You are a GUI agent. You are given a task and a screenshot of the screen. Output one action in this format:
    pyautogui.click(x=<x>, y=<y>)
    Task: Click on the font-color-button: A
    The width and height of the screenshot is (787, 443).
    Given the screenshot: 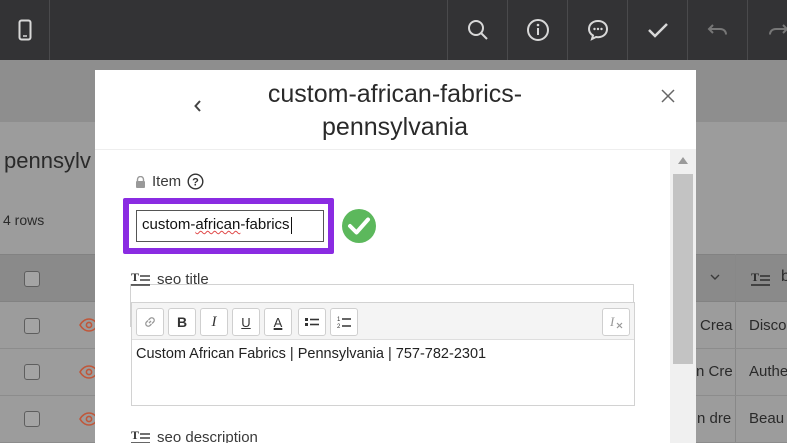 What is the action you would take?
    pyautogui.click(x=278, y=322)
    